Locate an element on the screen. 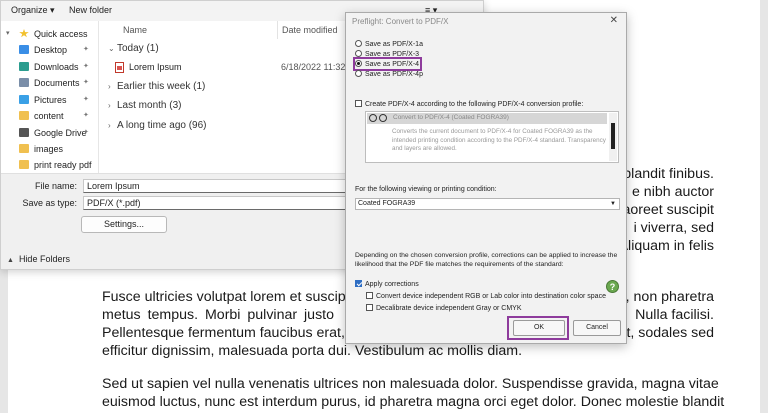  radio-label: Save as PDF/X-4p is located at coordinates (394, 74).